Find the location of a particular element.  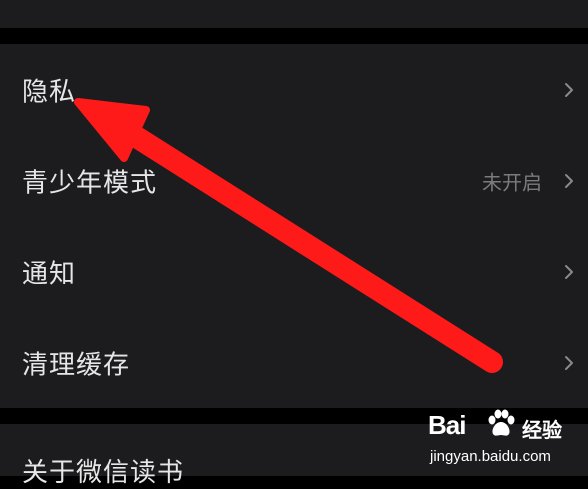

watermark-url: jingyan.baidu.com is located at coordinates (490, 456).